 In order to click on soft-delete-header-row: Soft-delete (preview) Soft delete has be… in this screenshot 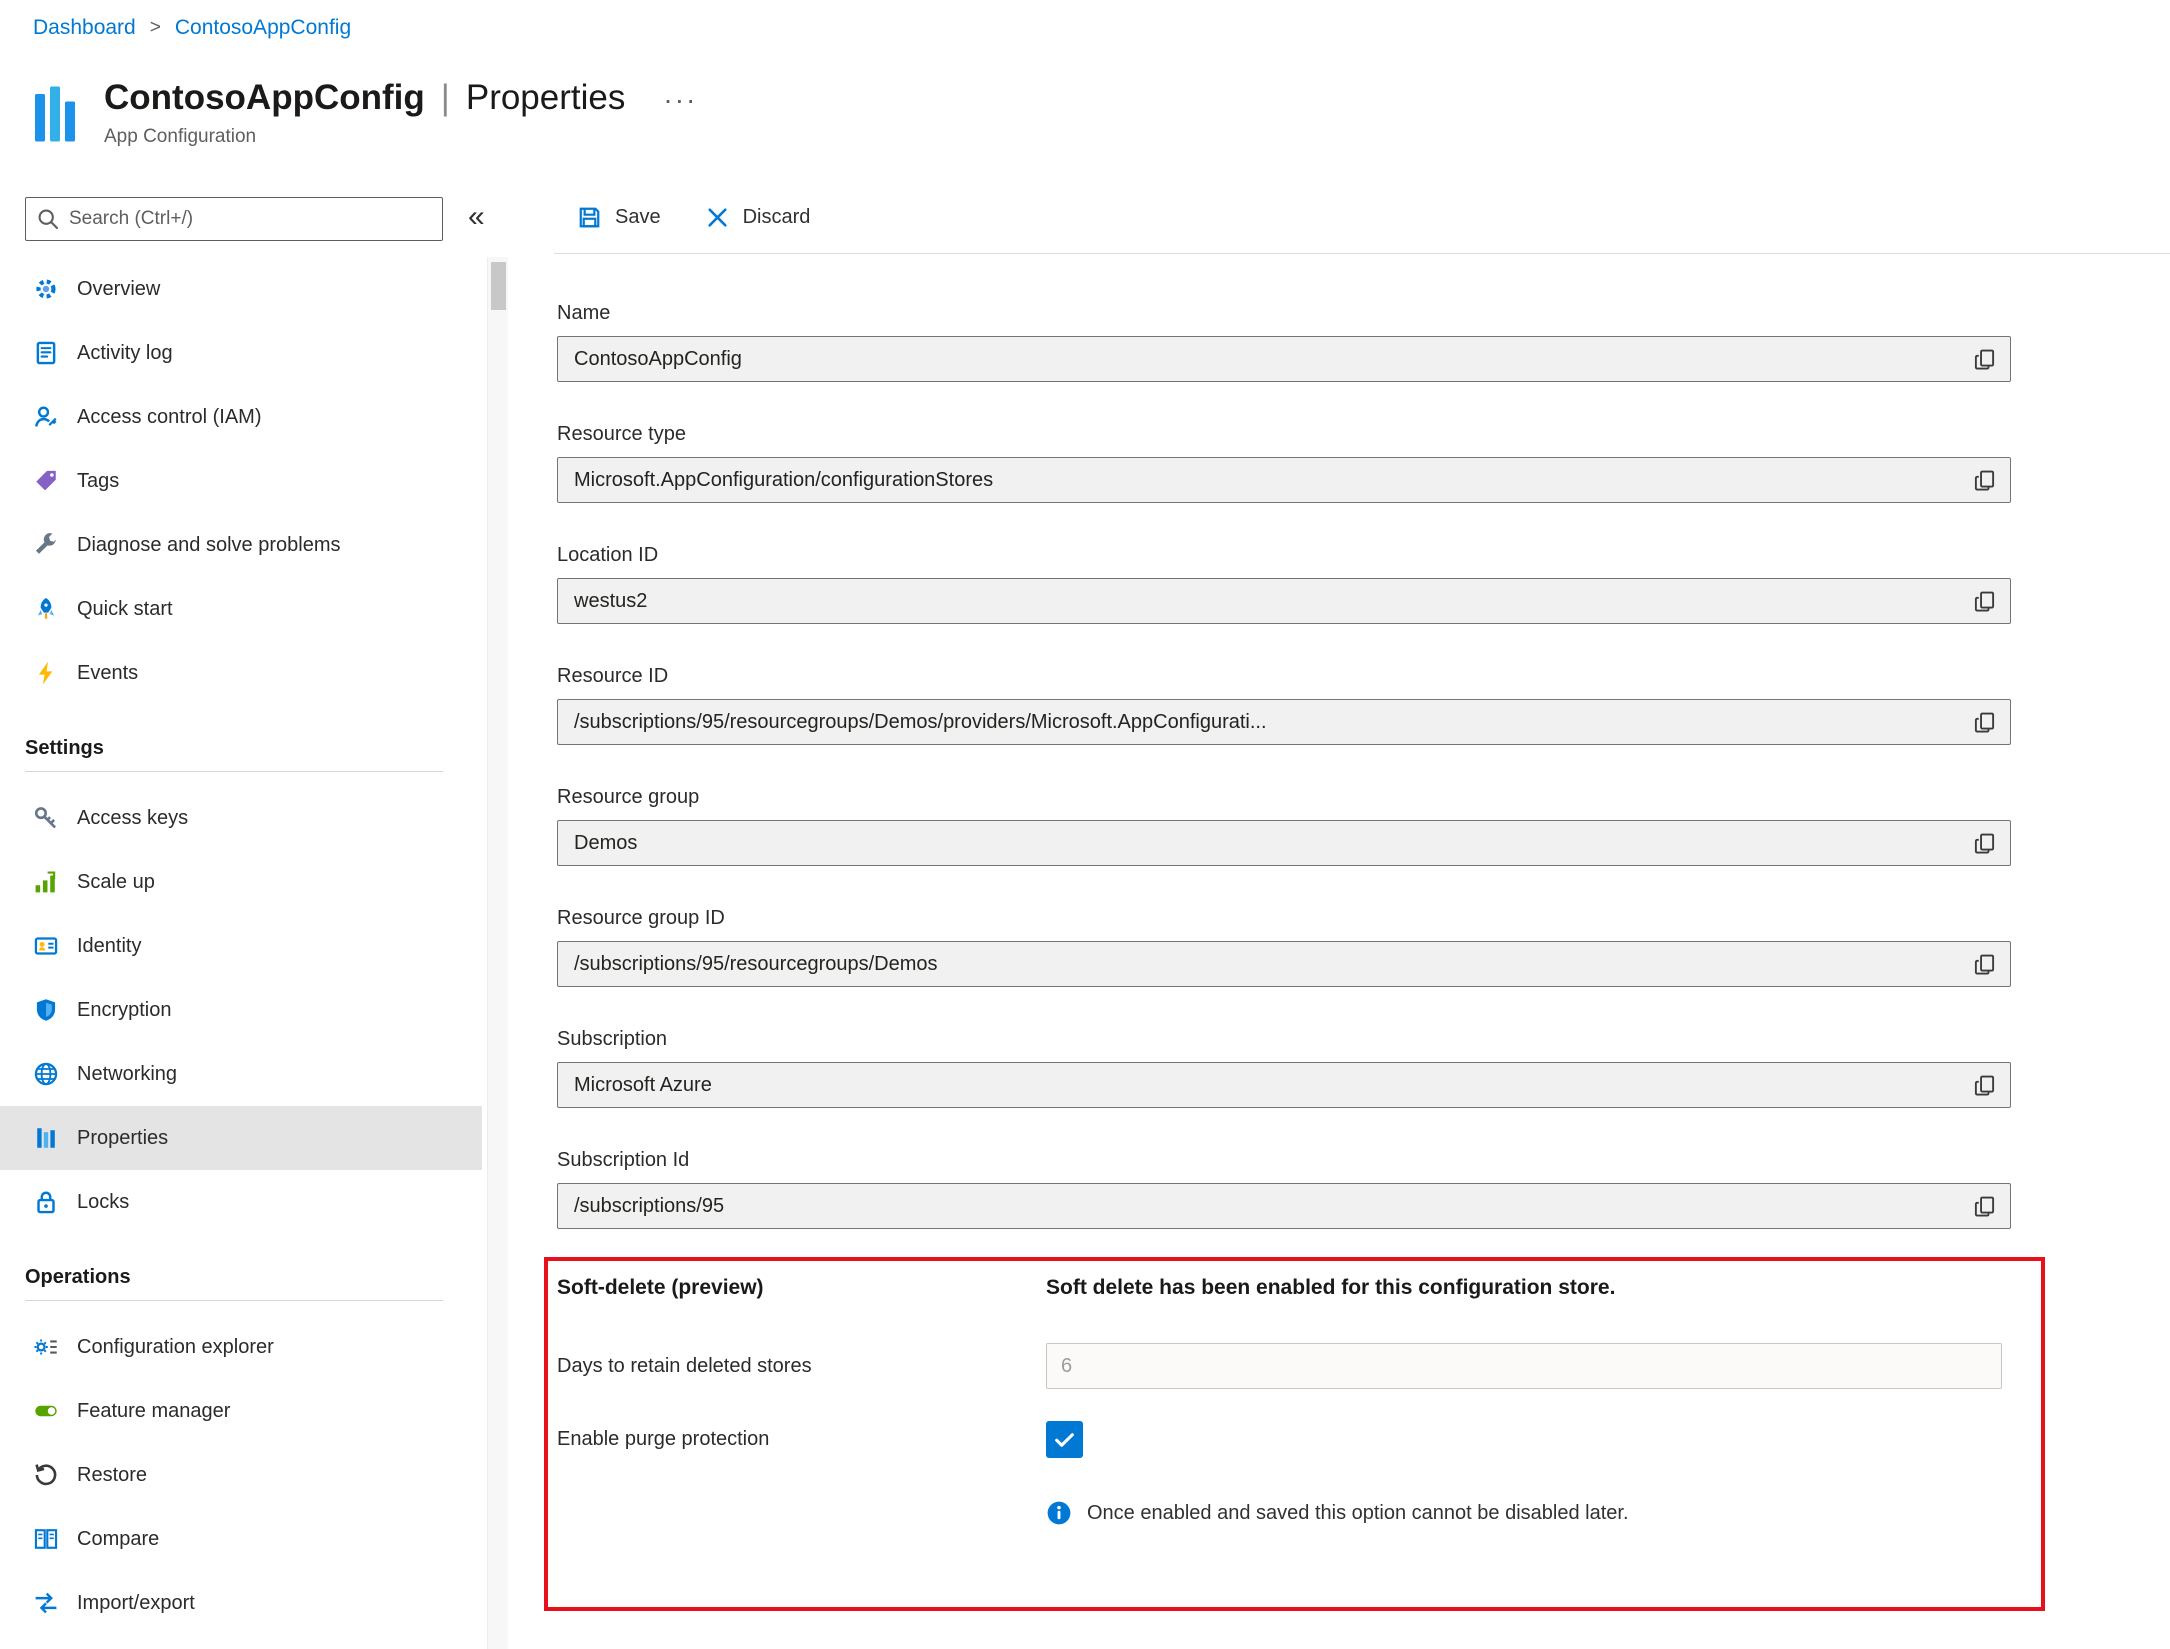, I will do `click(1294, 1288)`.